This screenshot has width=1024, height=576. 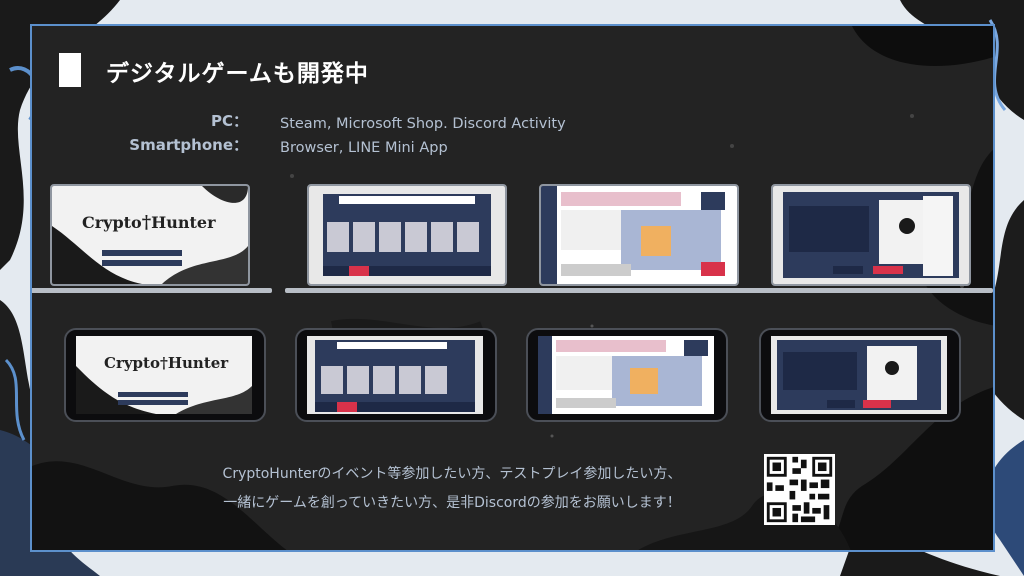 I want to click on phone-battle-screen, so click(x=627, y=375).